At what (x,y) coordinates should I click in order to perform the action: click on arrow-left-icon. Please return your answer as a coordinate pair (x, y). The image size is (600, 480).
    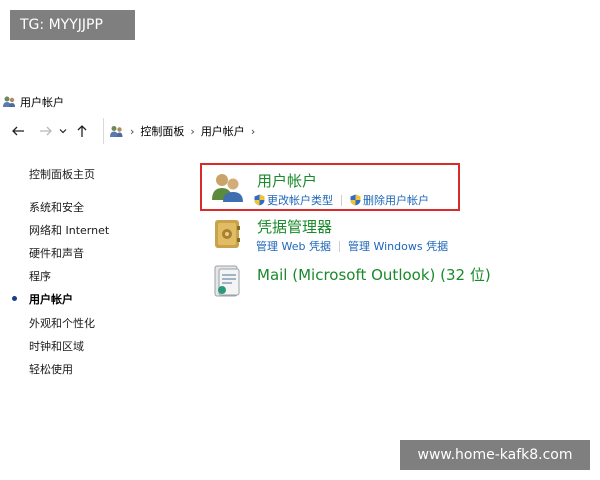
    Looking at the image, I should click on (18, 131).